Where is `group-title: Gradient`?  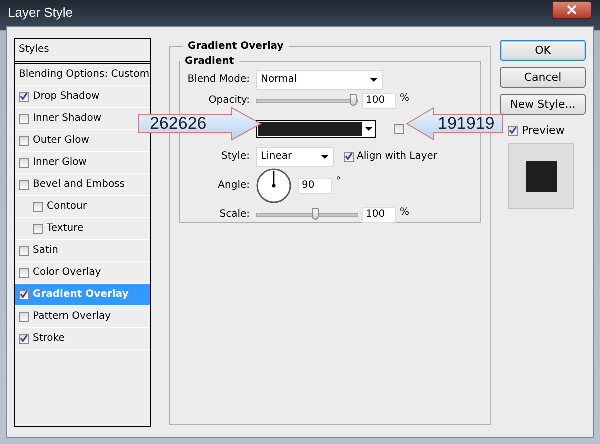 group-title: Gradient is located at coordinates (210, 61).